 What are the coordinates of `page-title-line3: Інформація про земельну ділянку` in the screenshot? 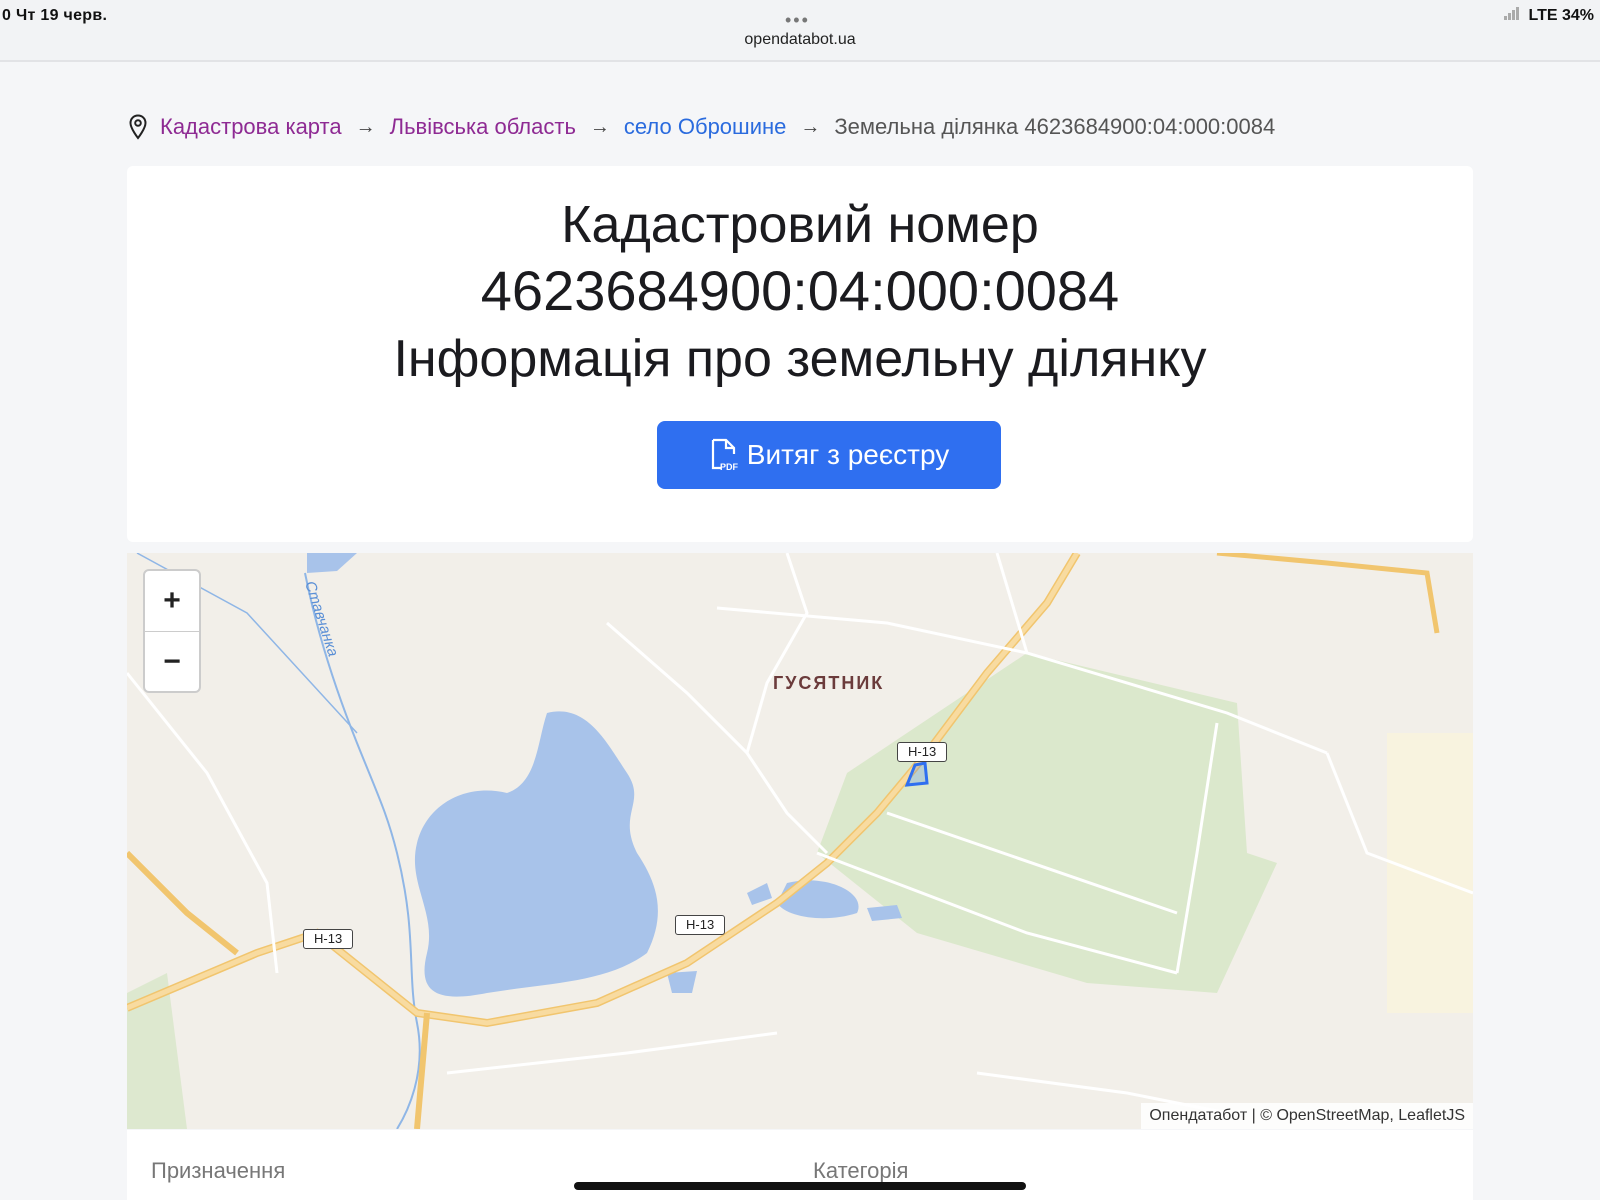 It's located at (800, 359).